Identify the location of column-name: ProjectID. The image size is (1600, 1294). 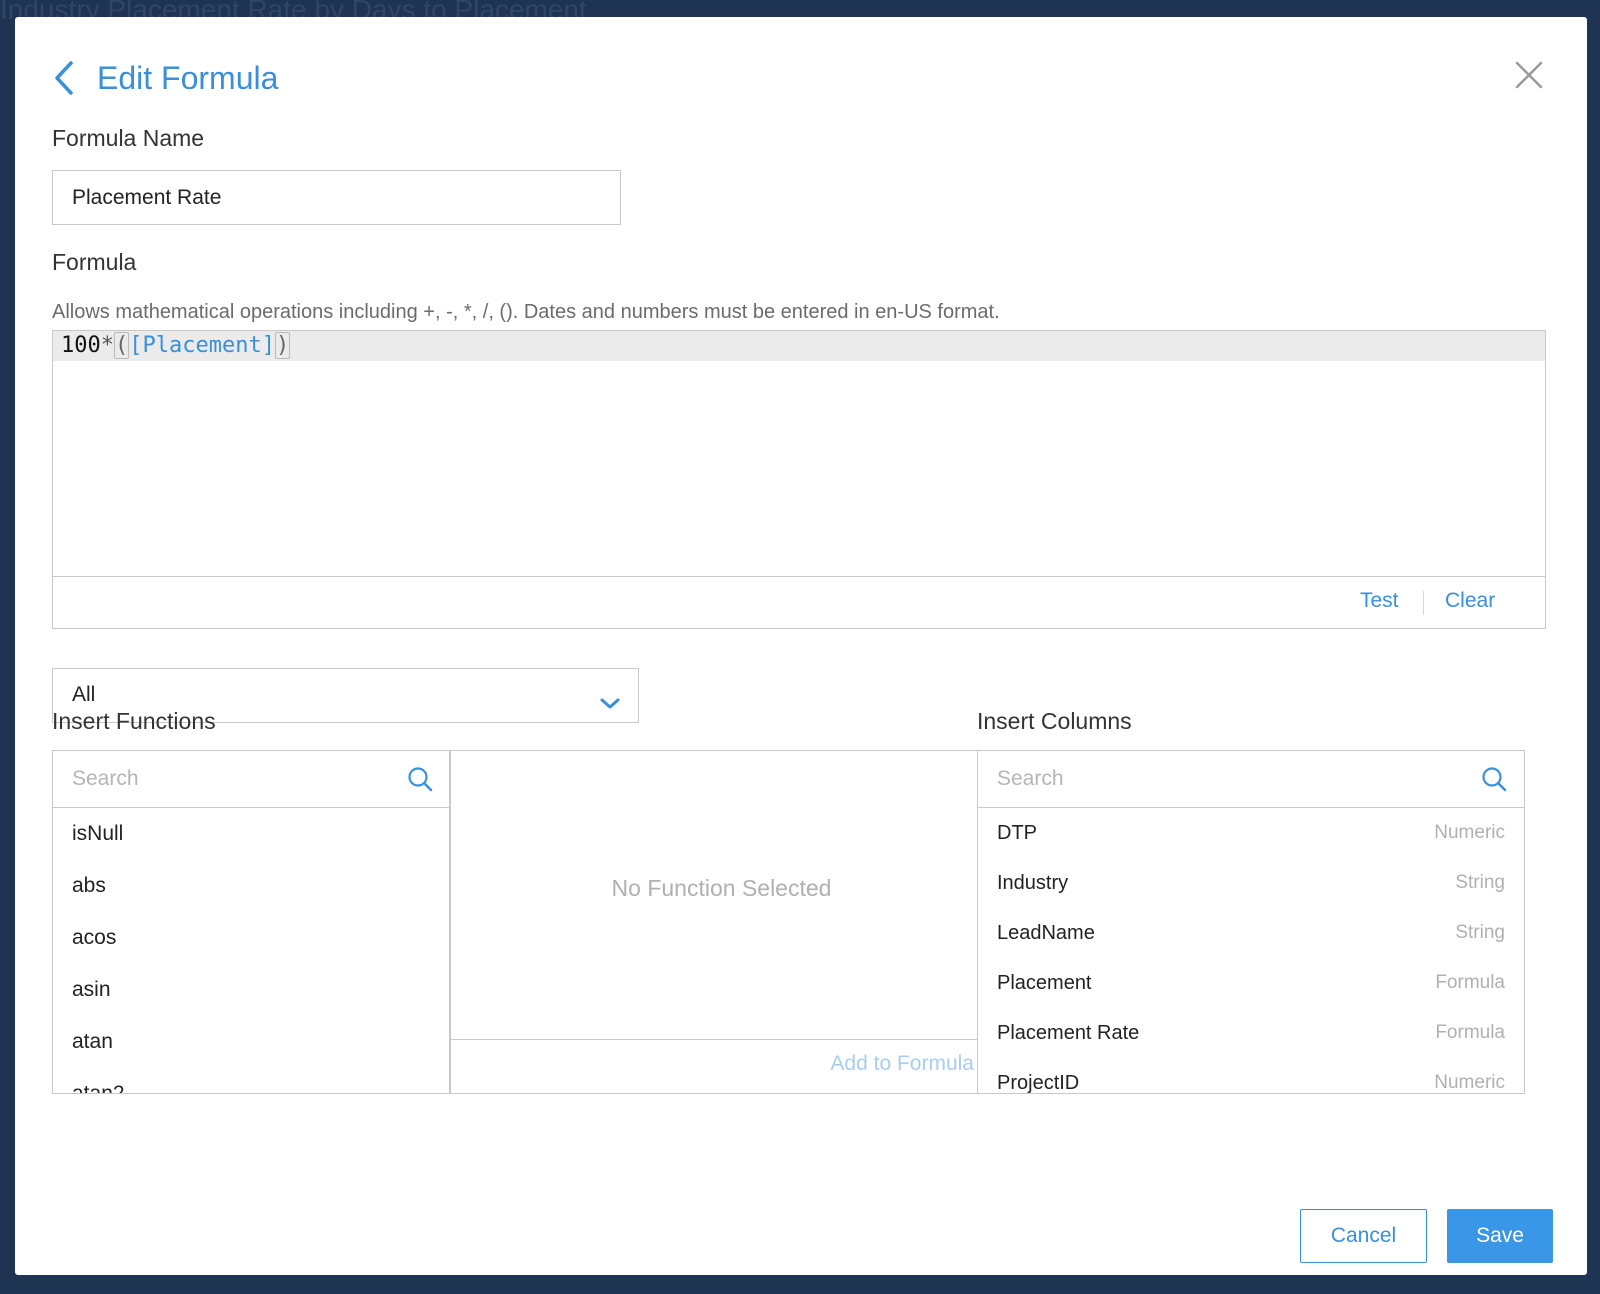
(1038, 1082).